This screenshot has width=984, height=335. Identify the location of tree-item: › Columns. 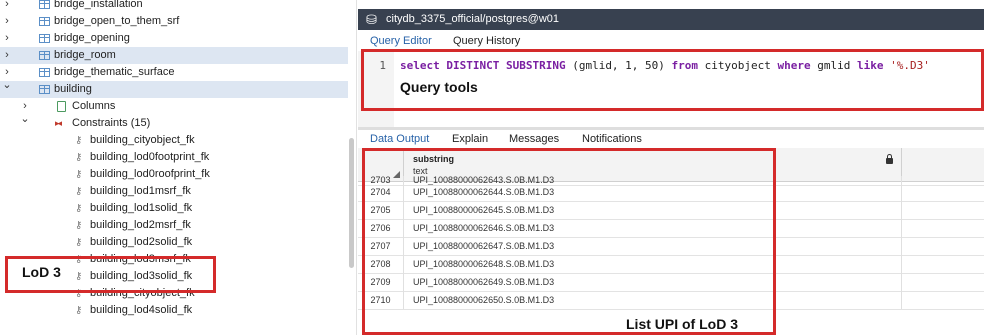
(174, 106).